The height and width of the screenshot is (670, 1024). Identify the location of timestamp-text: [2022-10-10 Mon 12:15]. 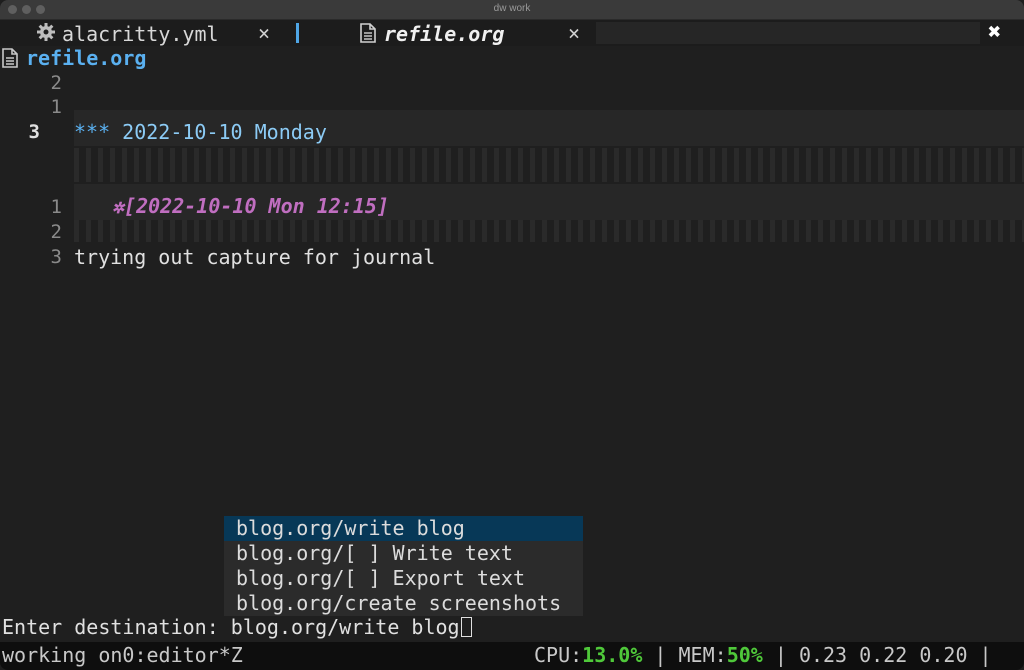
(256, 206).